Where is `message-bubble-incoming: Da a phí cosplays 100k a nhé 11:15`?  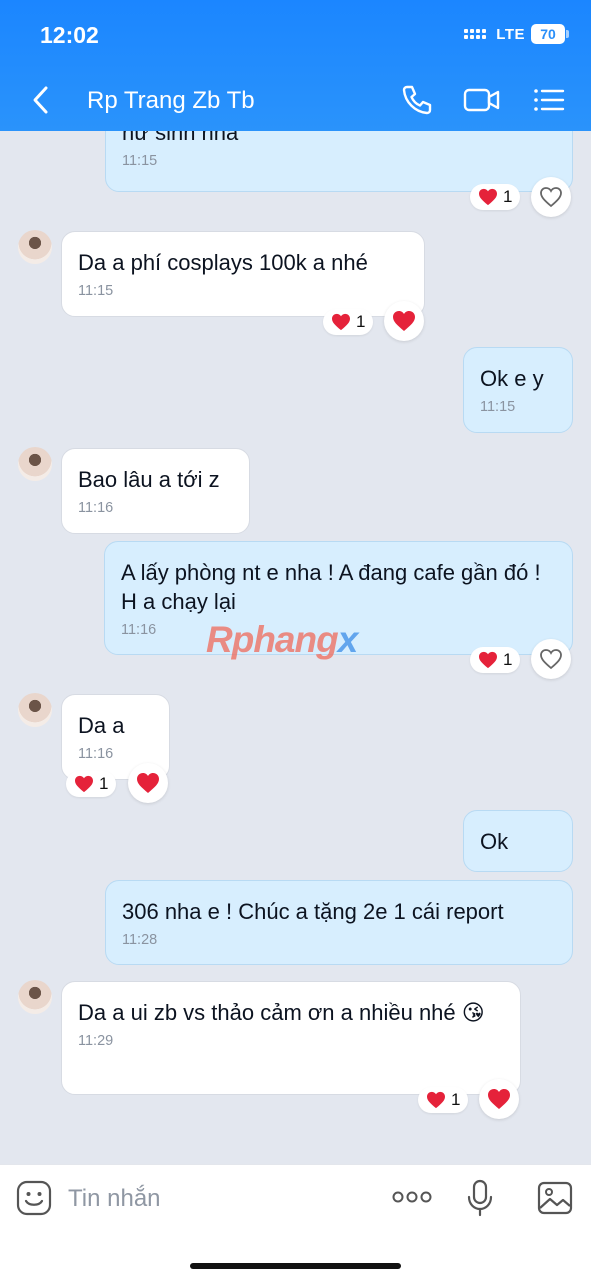 message-bubble-incoming: Da a phí cosplays 100k a nhé 11:15 is located at coordinates (243, 274).